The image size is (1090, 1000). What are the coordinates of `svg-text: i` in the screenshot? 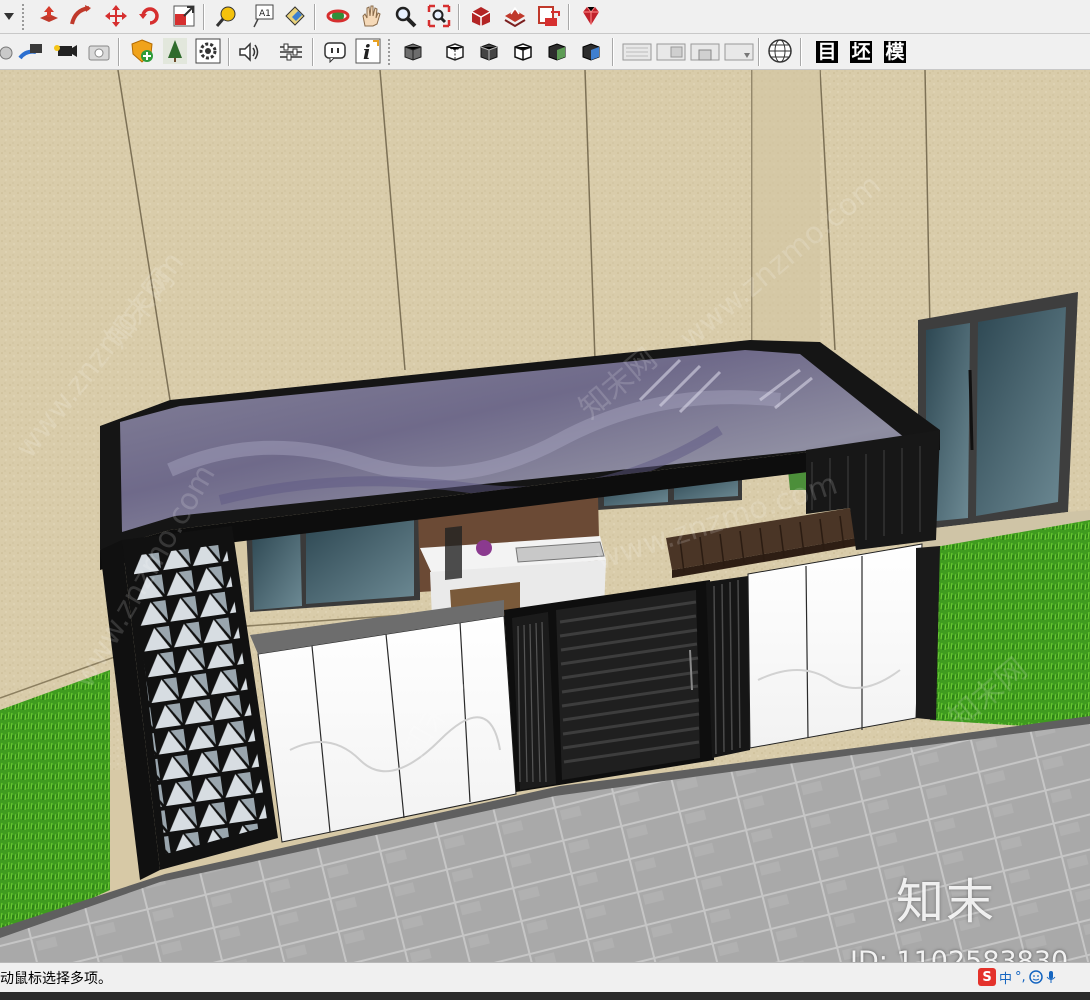 It's located at (367, 52).